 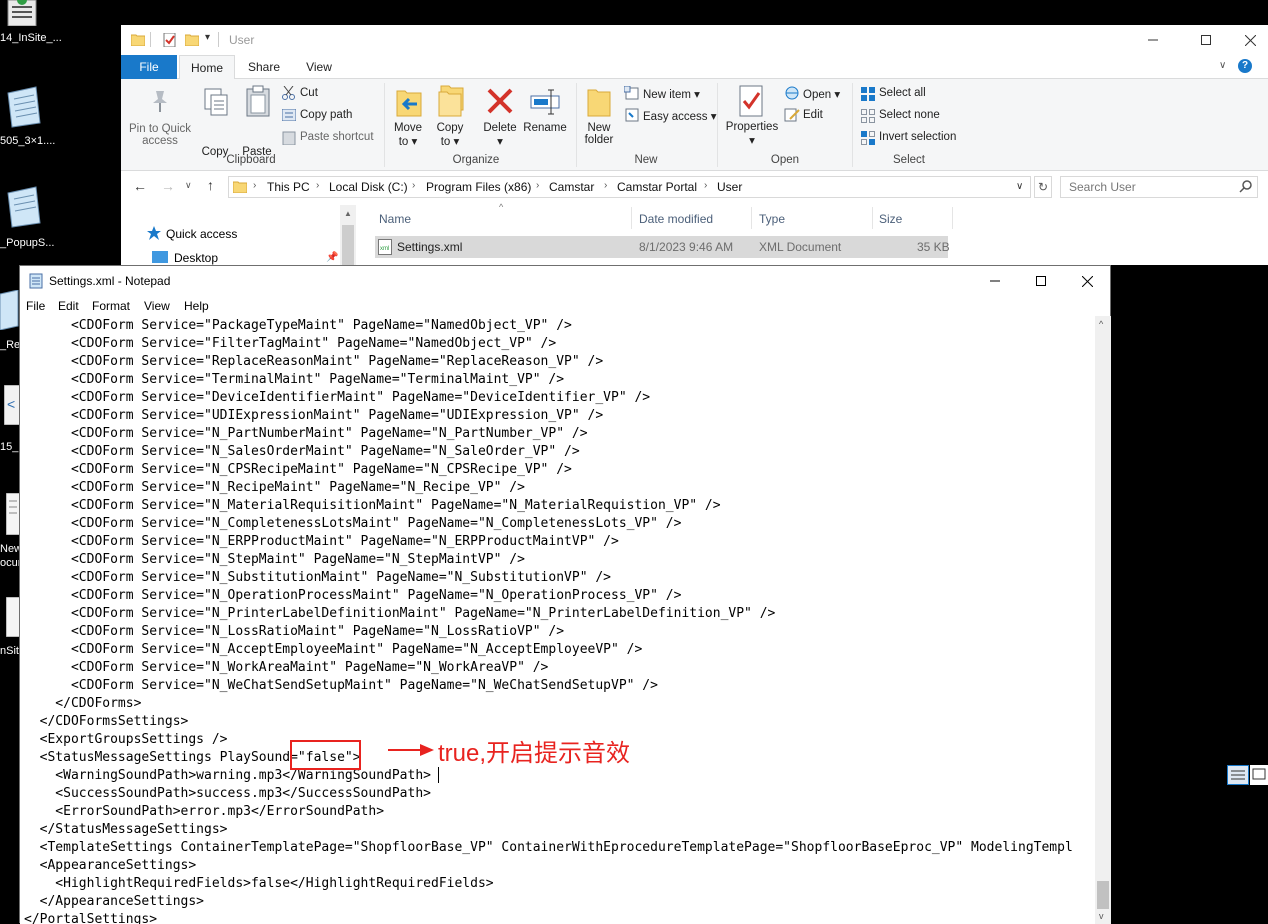 What do you see at coordinates (500, 102) in the screenshot?
I see `delete-icon` at bounding box center [500, 102].